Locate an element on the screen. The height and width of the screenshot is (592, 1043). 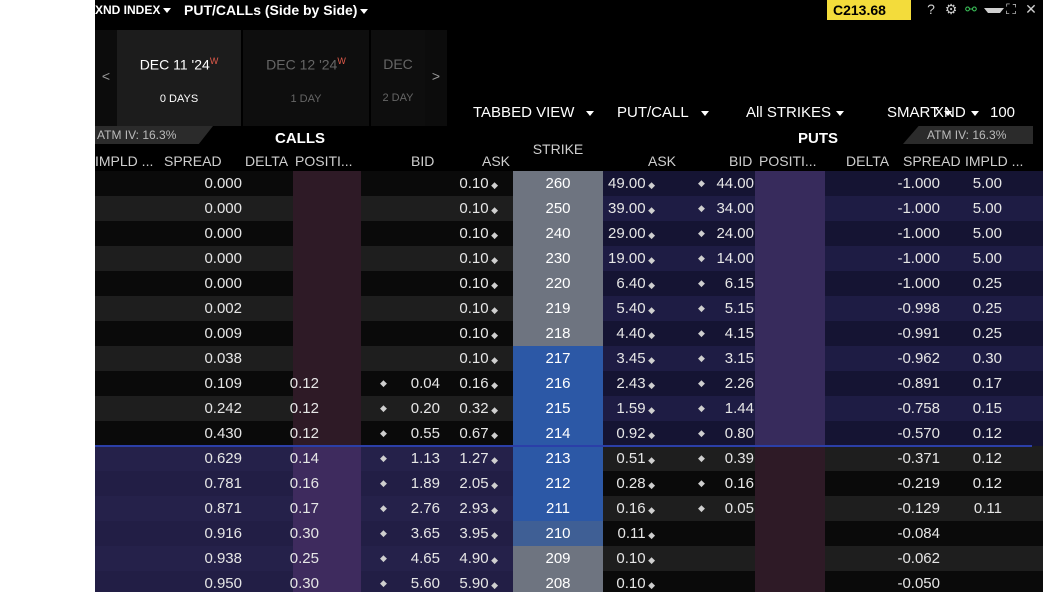
put-delta-cell: -0.062 is located at coordinates (918, 558).